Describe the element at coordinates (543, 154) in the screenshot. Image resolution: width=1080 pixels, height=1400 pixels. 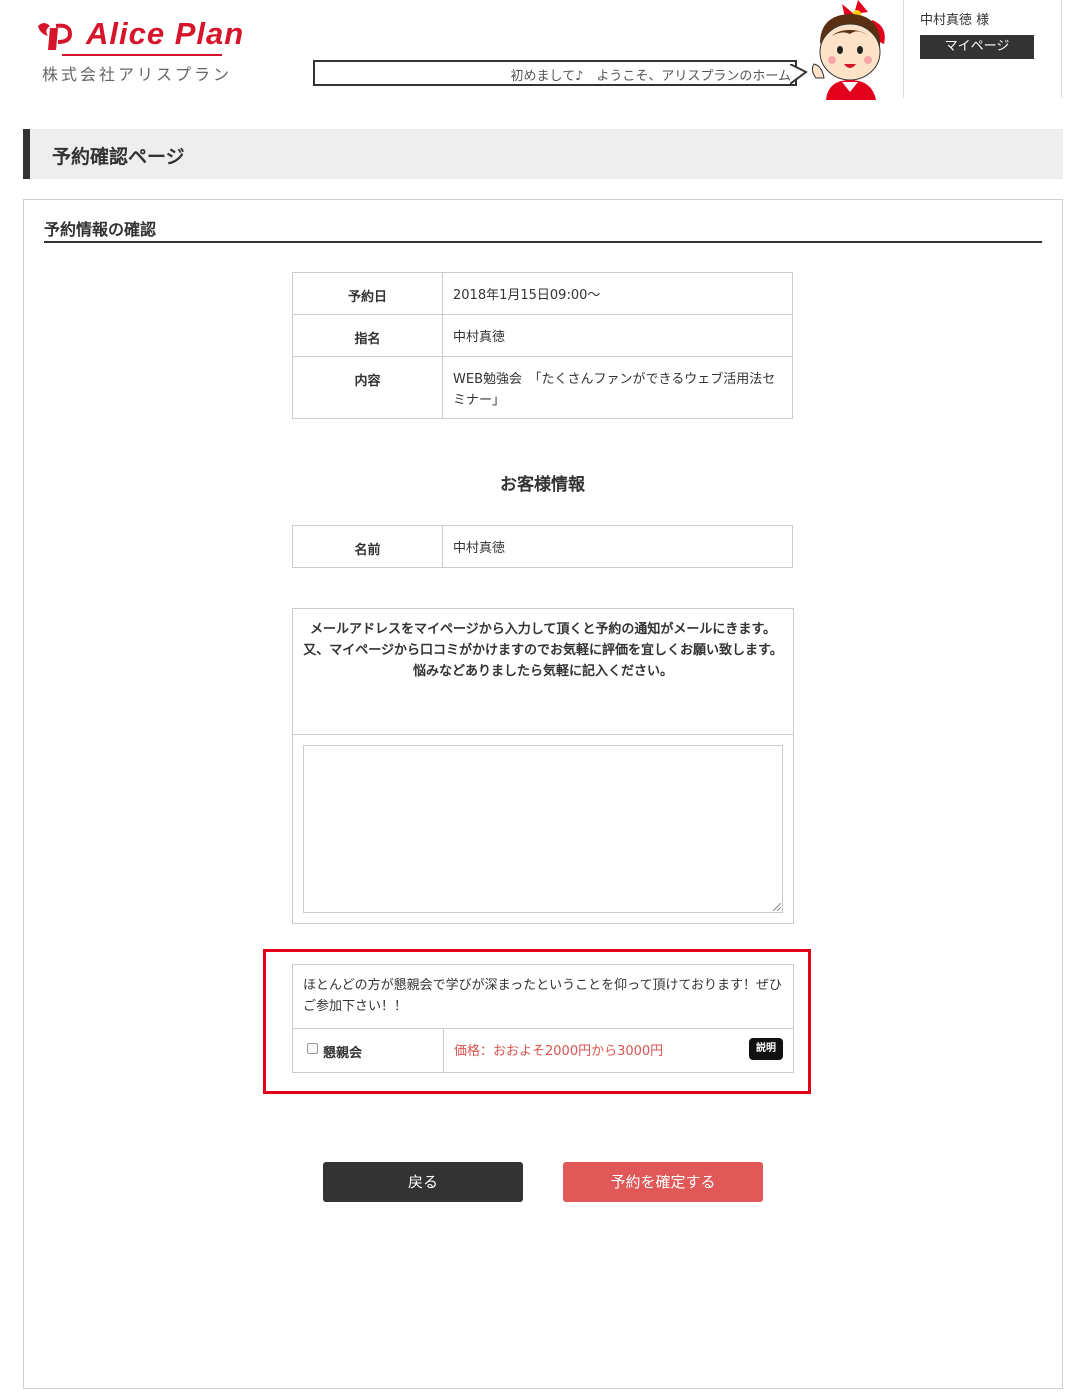
I see `page-title-bar: 予約確認ページ` at that location.